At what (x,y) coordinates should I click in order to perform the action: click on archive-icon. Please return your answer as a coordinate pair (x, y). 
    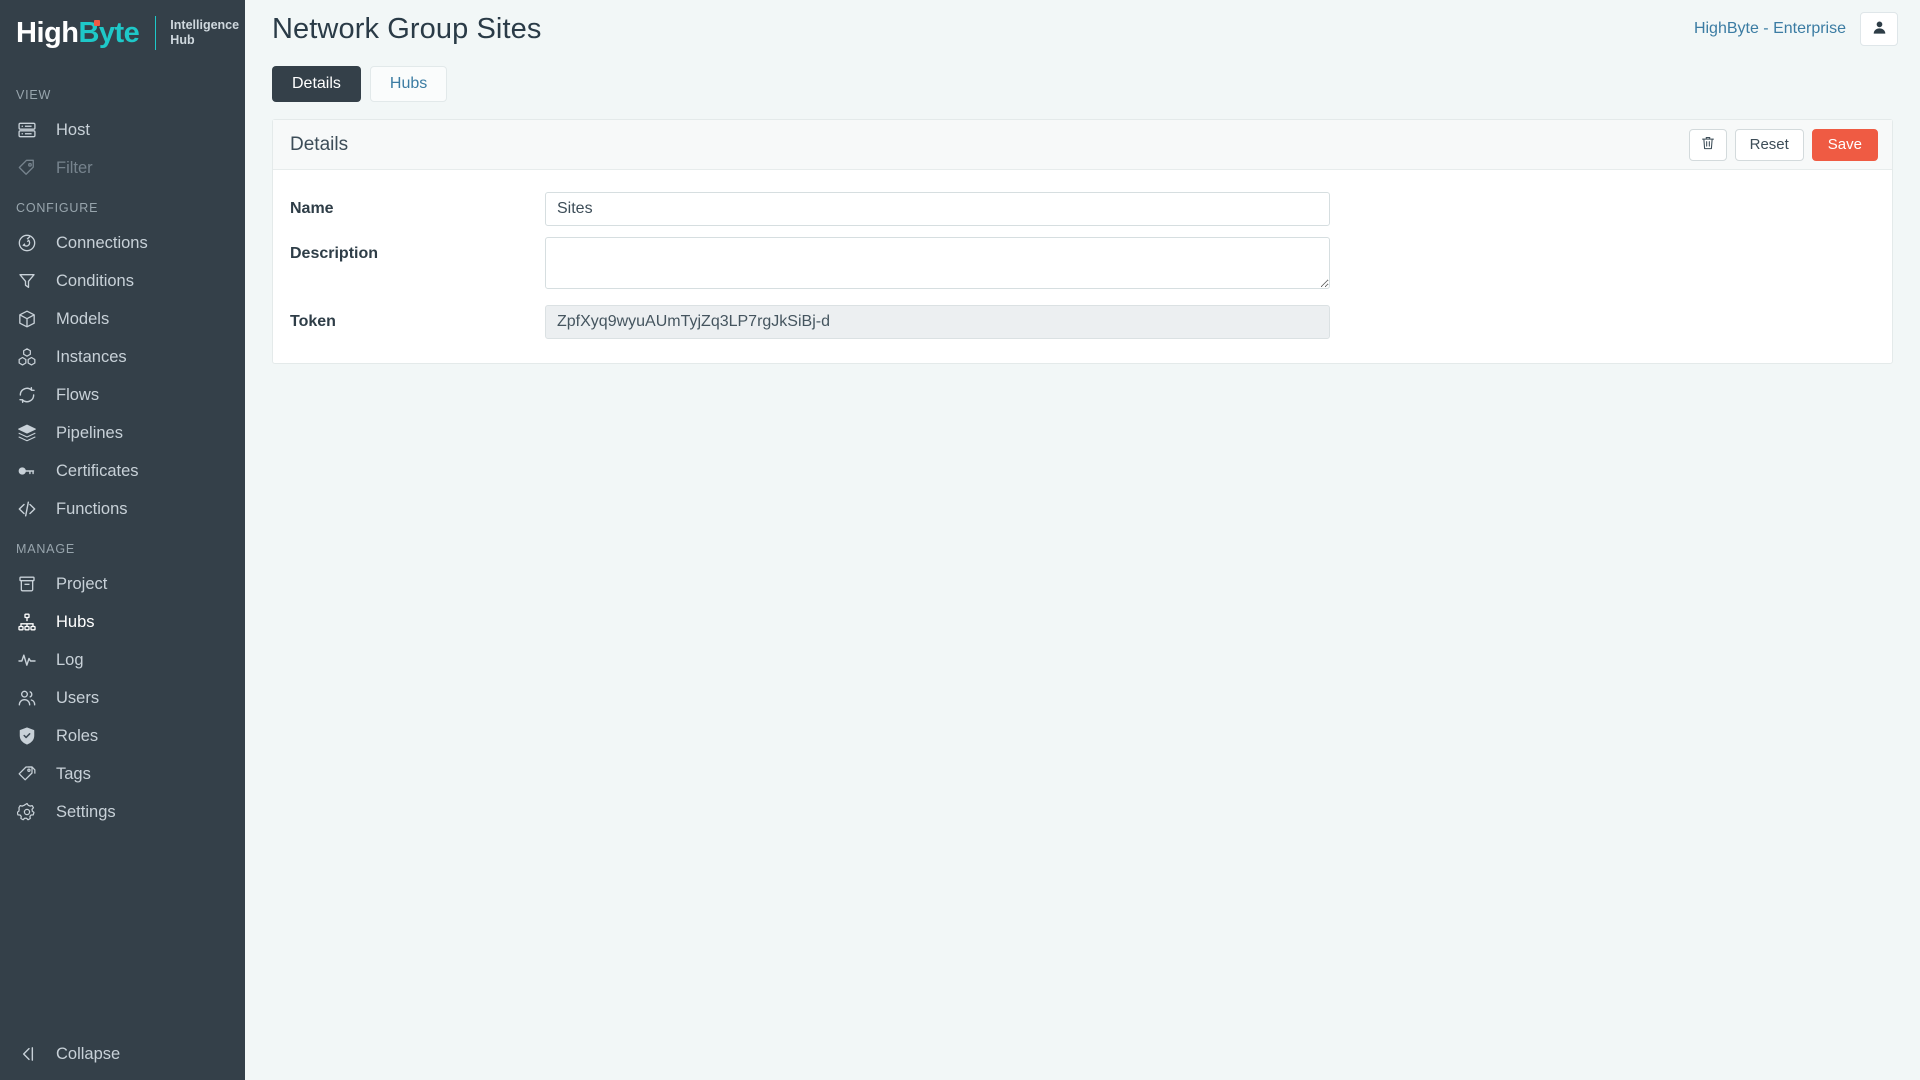
    Looking at the image, I should click on (27, 584).